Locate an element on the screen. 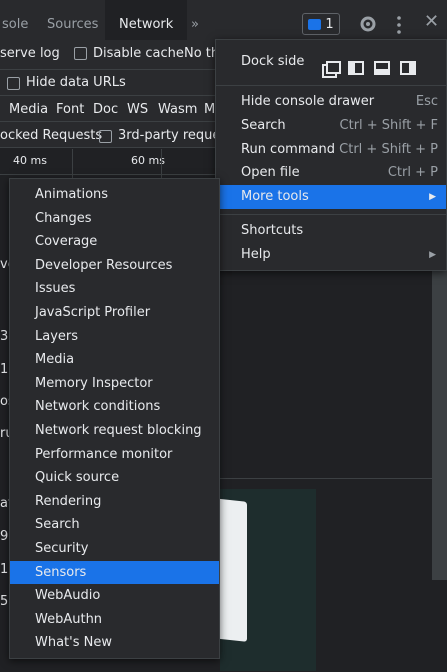 The height and width of the screenshot is (672, 447). menu-item-label: Hide console drawer is located at coordinates (308, 101).